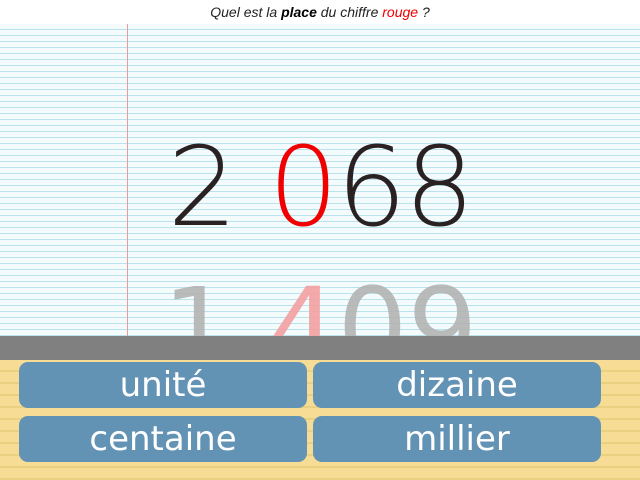  I want to click on answer-button-unite: unité, so click(163, 385).